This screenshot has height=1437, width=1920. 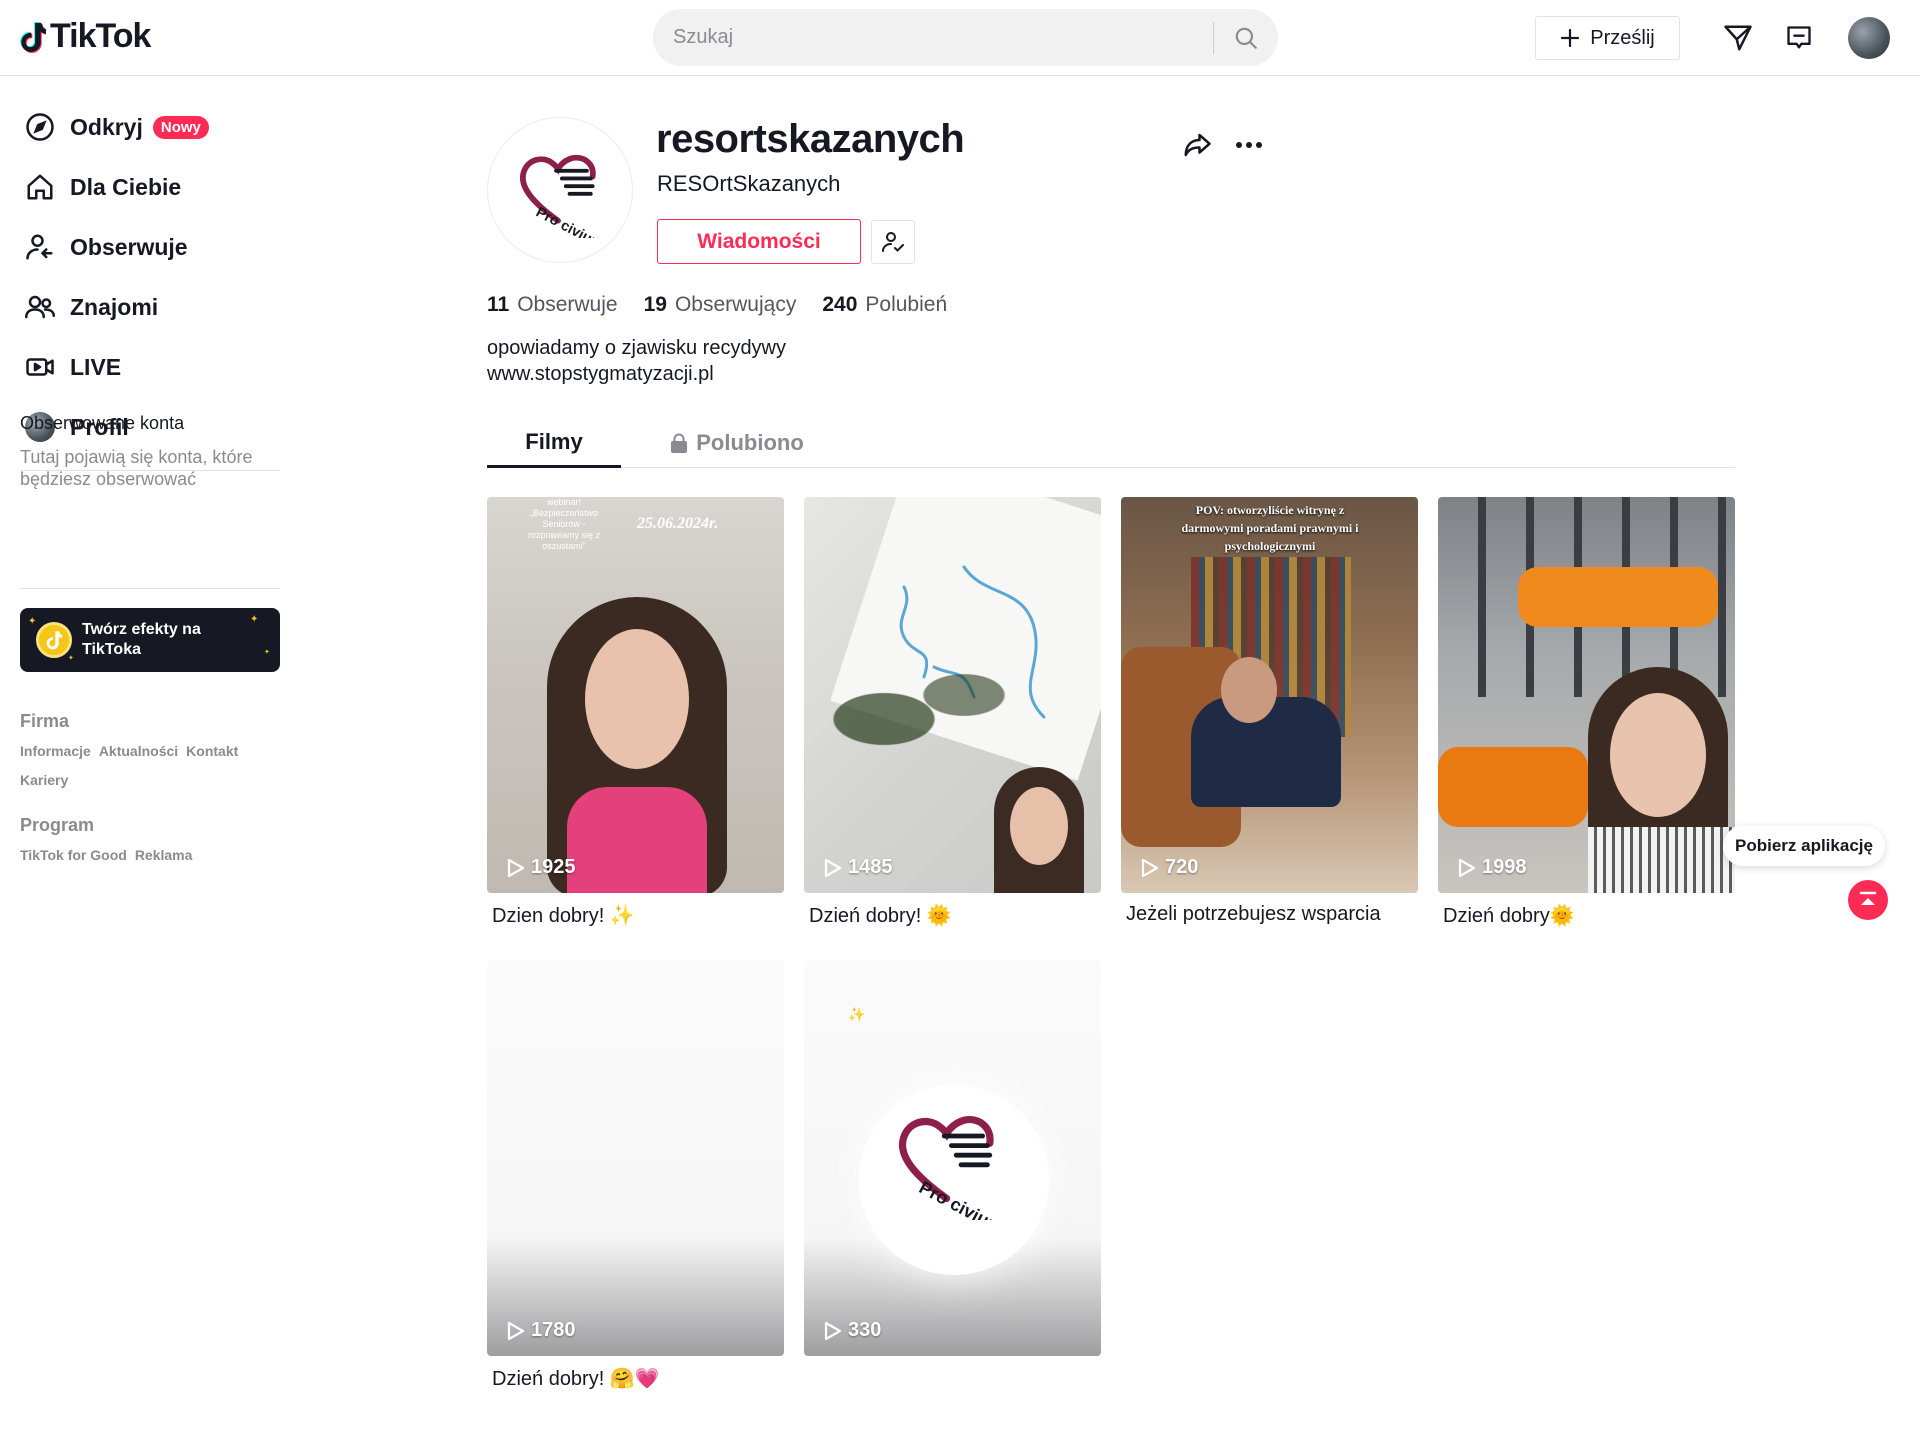 I want to click on inmate-orange, so click(x=1618, y=597).